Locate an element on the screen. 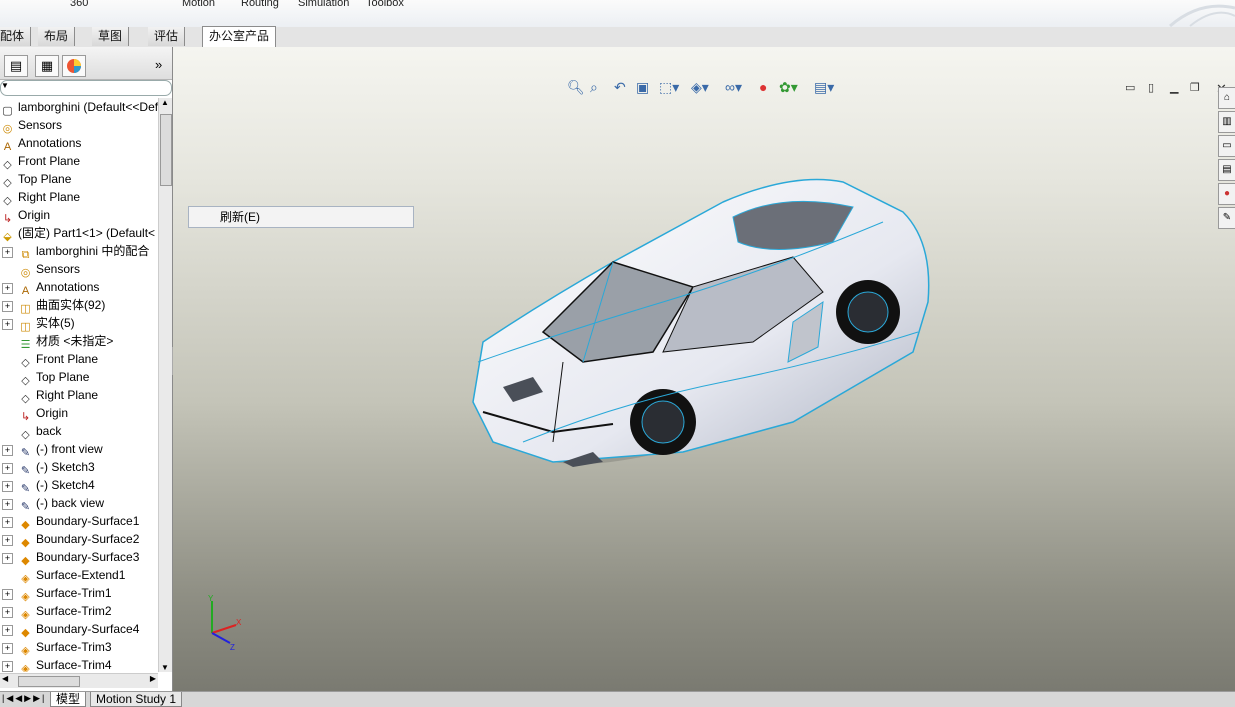 This screenshot has width=1235, height=707. tree-item: +◈Surface-Extend1 is located at coordinates (63, 575).